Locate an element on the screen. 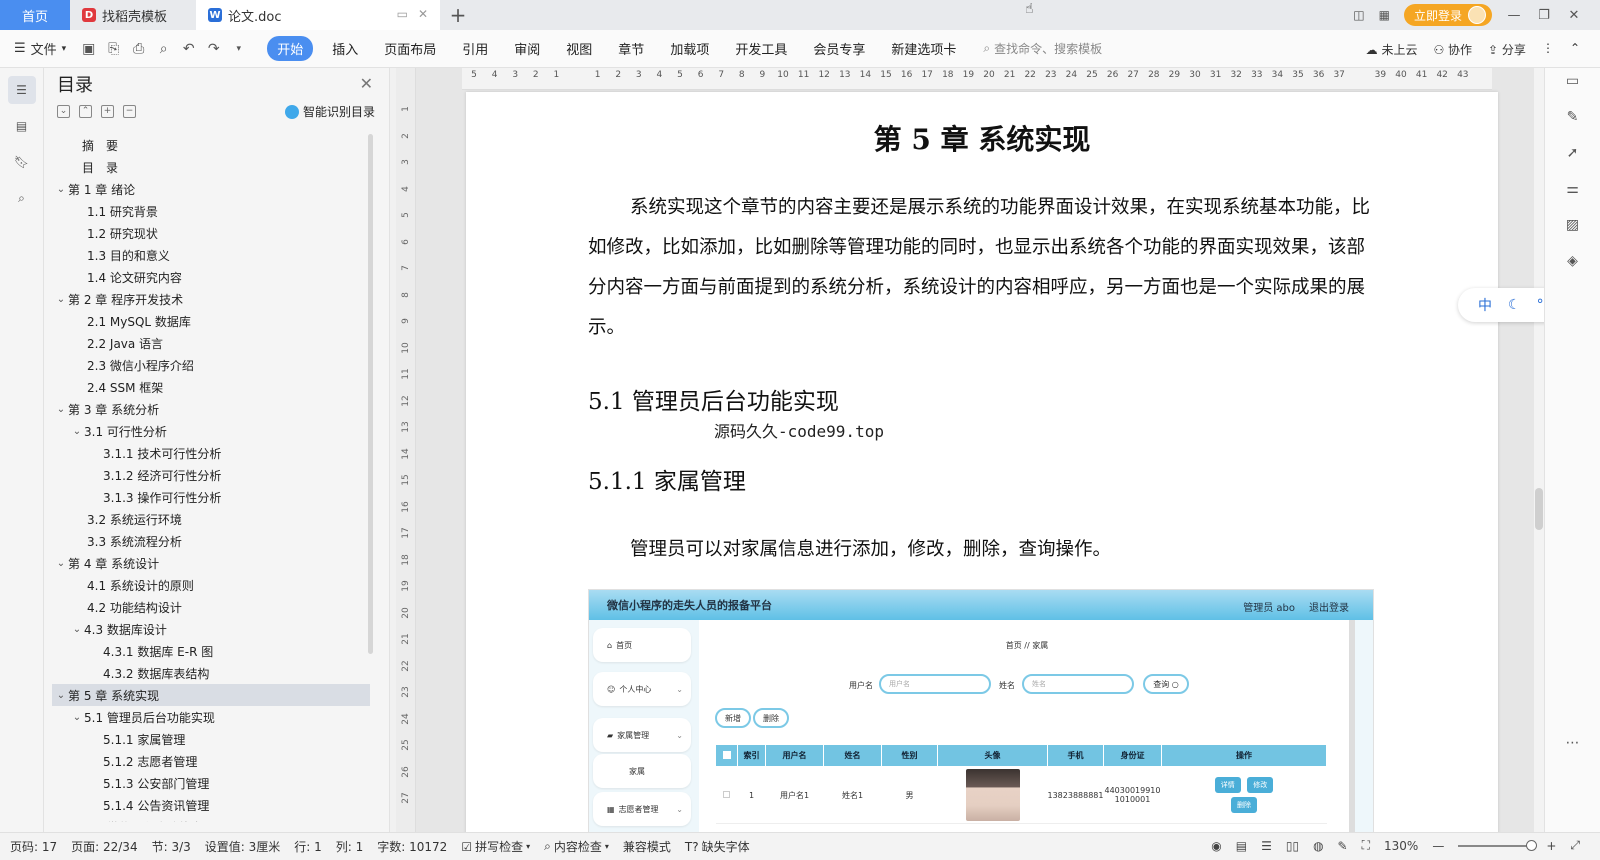  tab-new: 新建选项卡 is located at coordinates (923, 48).